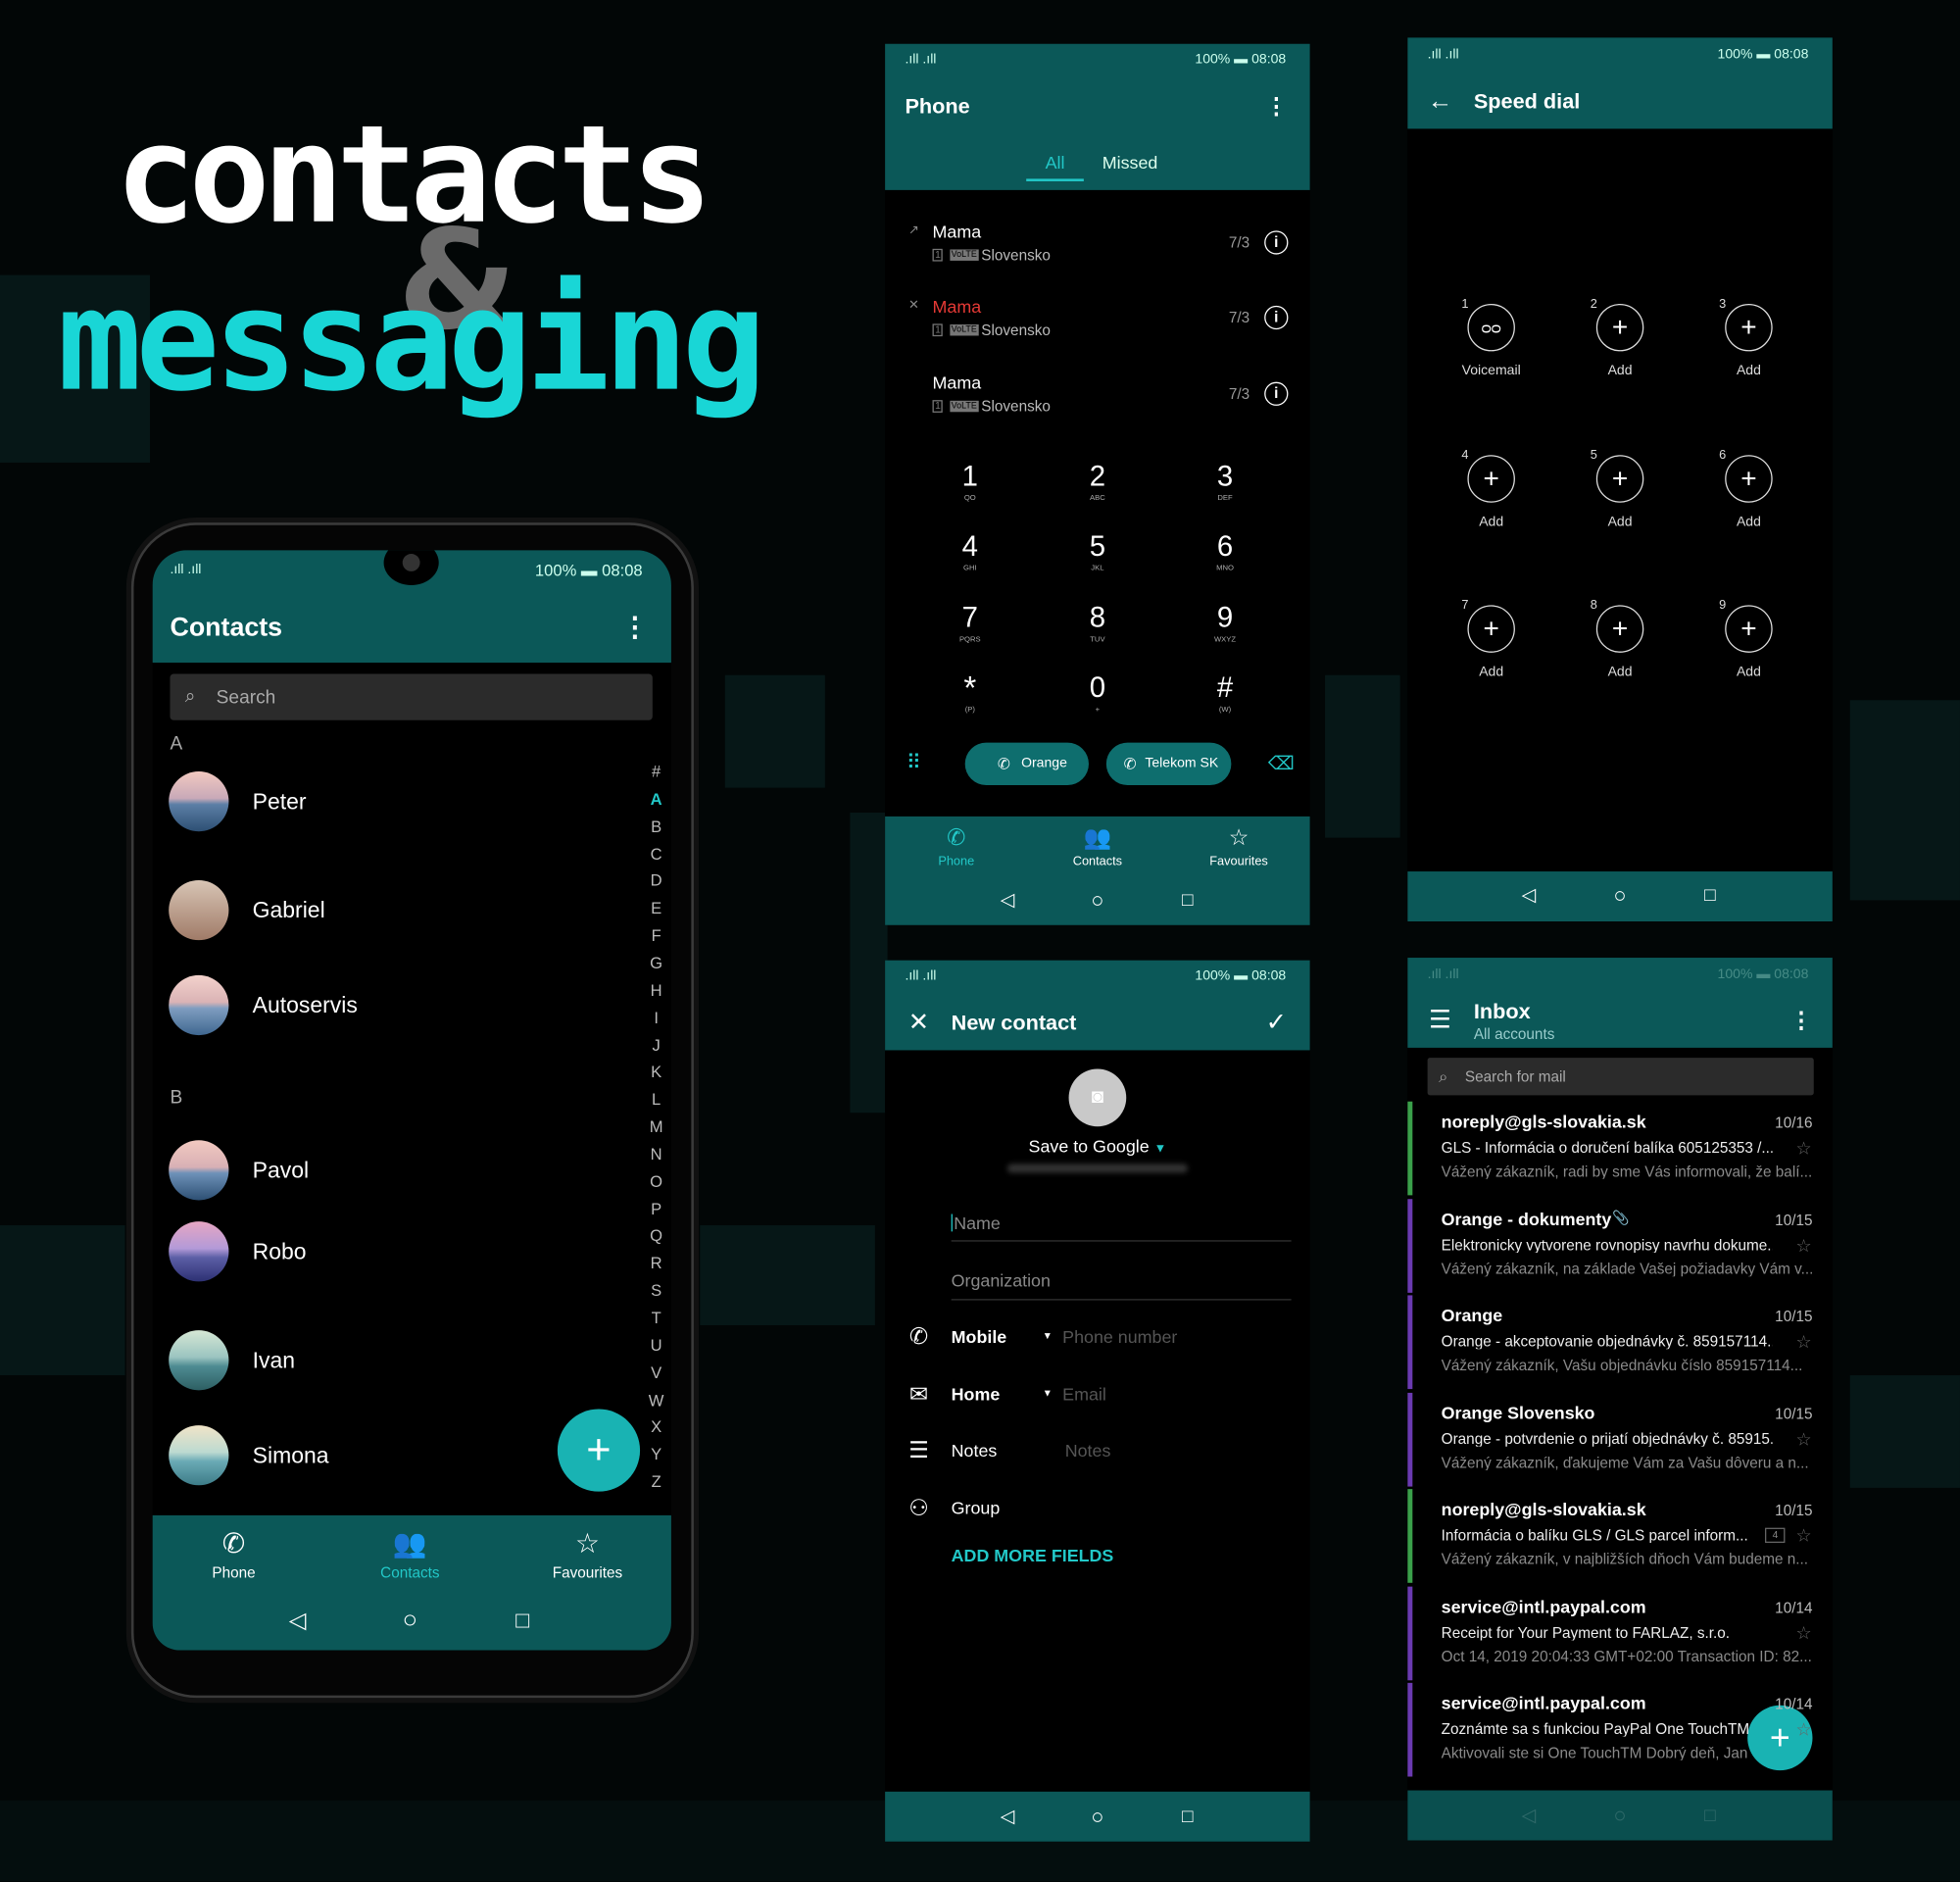  Describe the element at coordinates (970, 620) in the screenshot. I see `dial-key-7: 7 PQRS` at that location.